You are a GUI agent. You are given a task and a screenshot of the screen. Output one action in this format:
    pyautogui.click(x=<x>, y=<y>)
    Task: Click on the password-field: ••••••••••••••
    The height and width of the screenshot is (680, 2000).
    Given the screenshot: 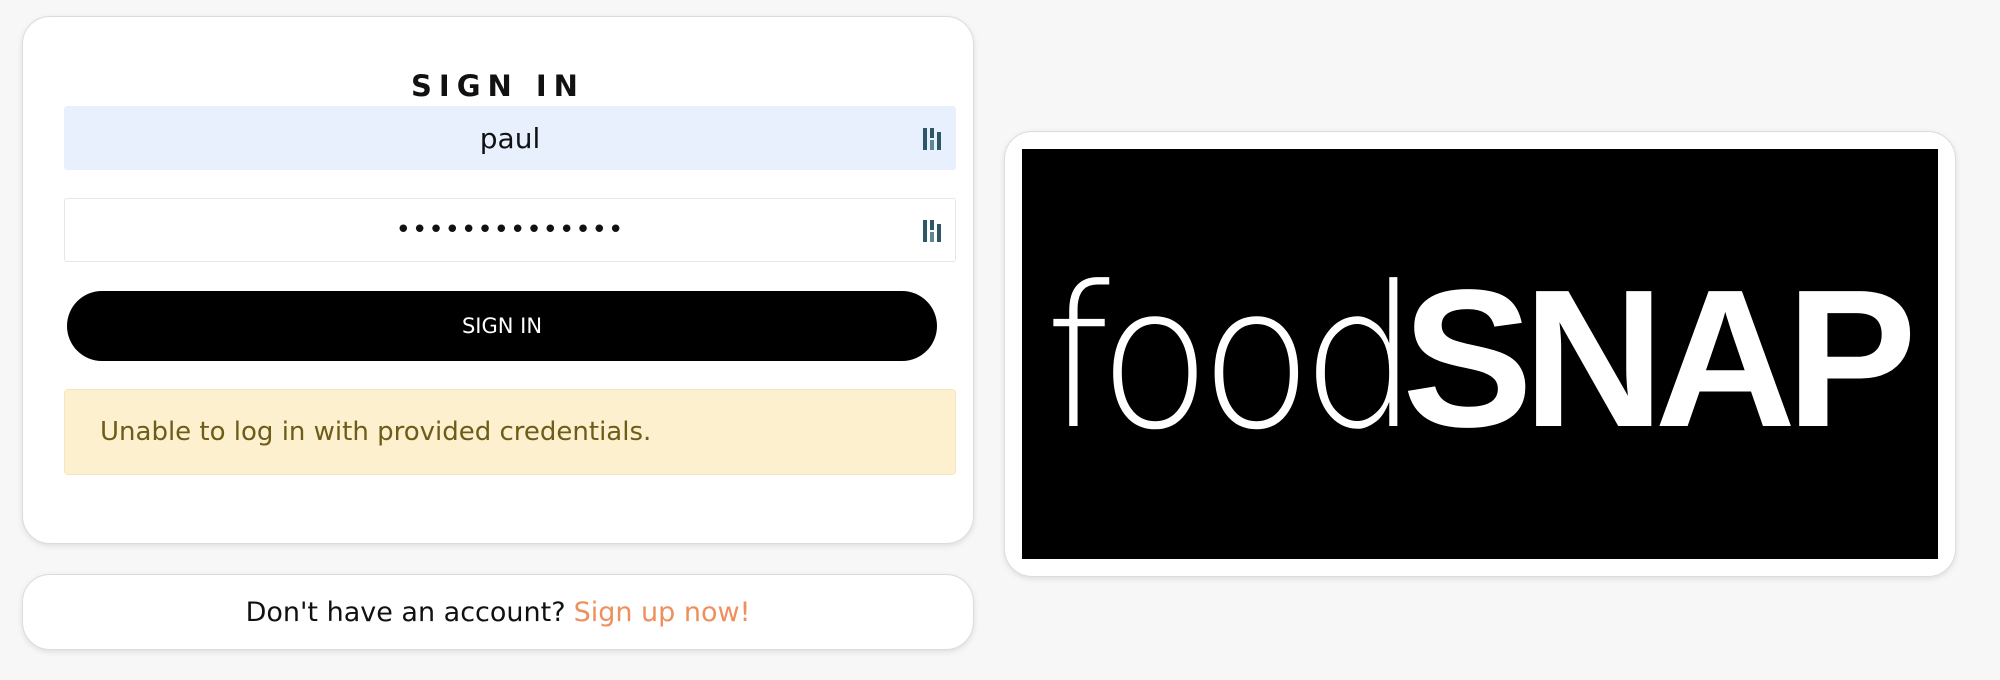 What is the action you would take?
    pyautogui.click(x=510, y=230)
    